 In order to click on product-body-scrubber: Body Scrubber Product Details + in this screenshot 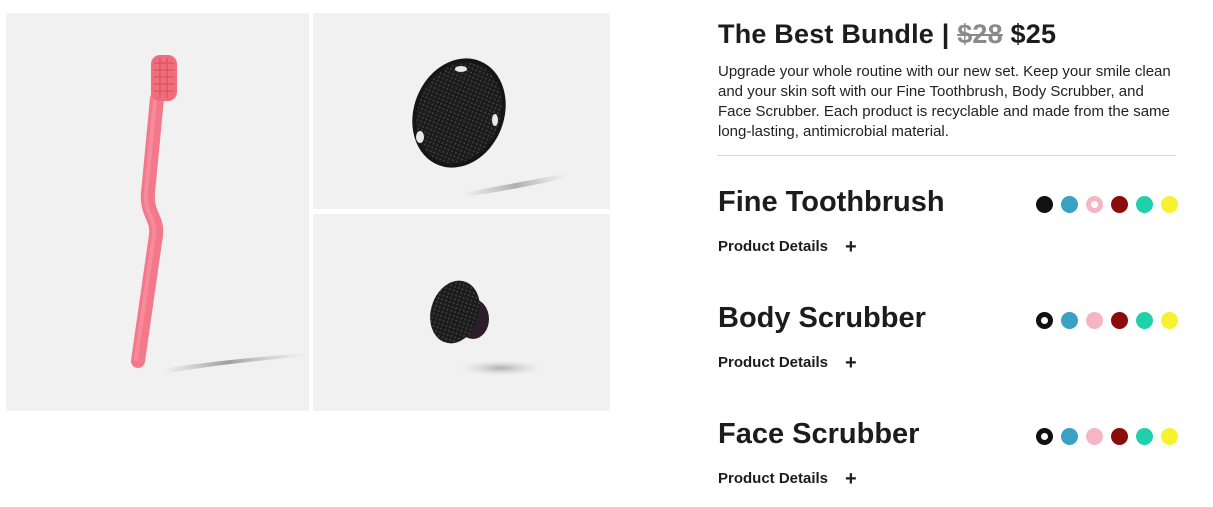, I will do `click(948, 346)`.